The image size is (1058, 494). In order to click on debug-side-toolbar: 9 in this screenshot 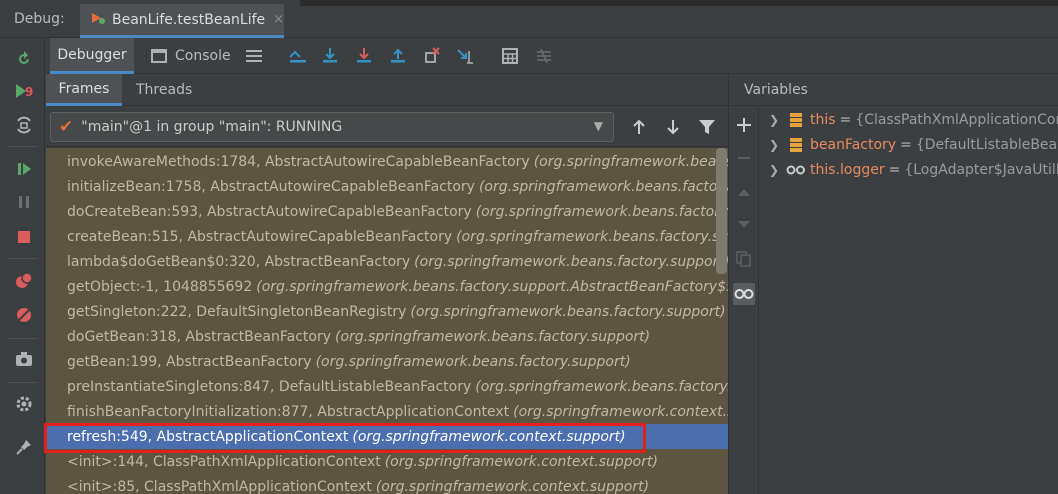, I will do `click(22, 266)`.